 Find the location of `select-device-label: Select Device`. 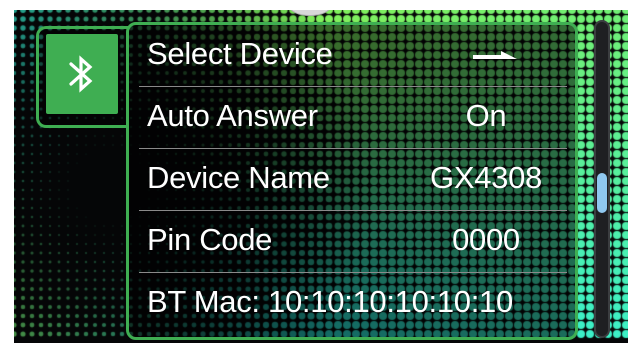

select-device-label: Select Device is located at coordinates (240, 53).